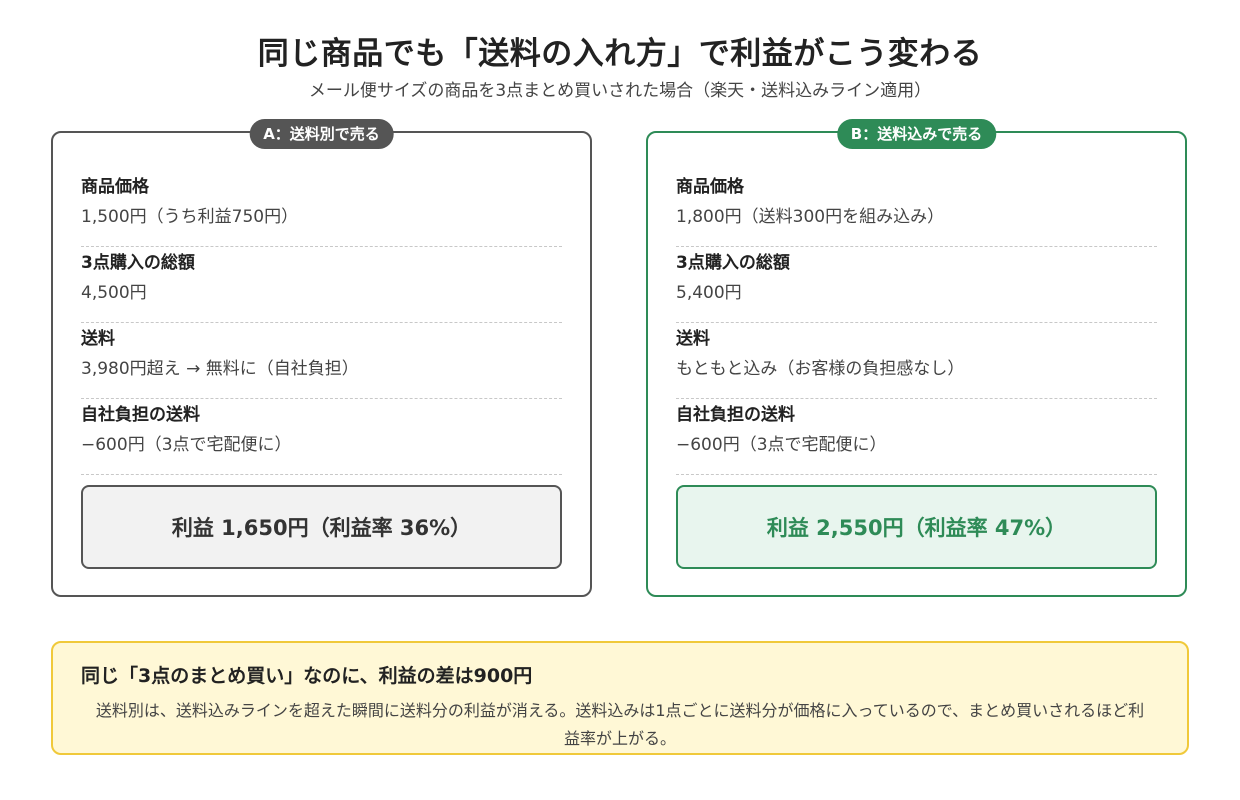  What do you see at coordinates (321, 134) in the screenshot?
I see `option-a-badge: A：送料別で売る` at bounding box center [321, 134].